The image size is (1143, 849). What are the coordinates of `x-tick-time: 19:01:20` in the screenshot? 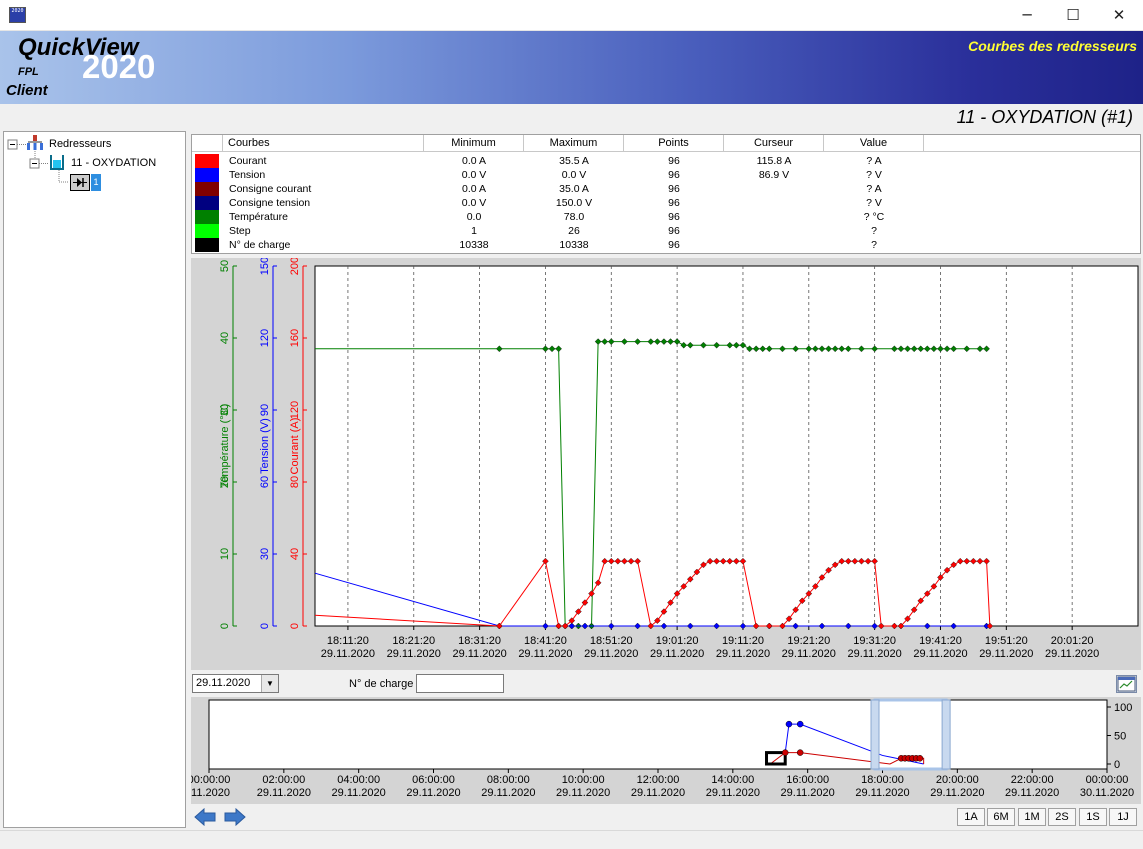 It's located at (677, 641).